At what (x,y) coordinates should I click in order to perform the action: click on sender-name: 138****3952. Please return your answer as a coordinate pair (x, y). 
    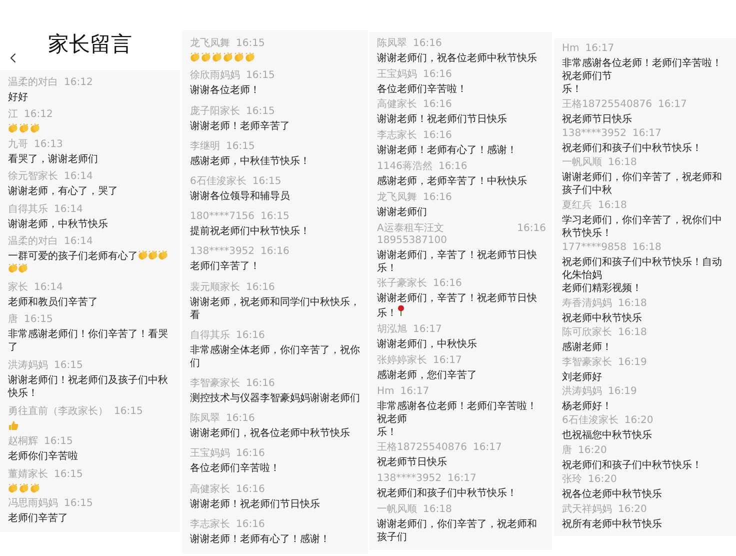
    Looking at the image, I should click on (594, 134).